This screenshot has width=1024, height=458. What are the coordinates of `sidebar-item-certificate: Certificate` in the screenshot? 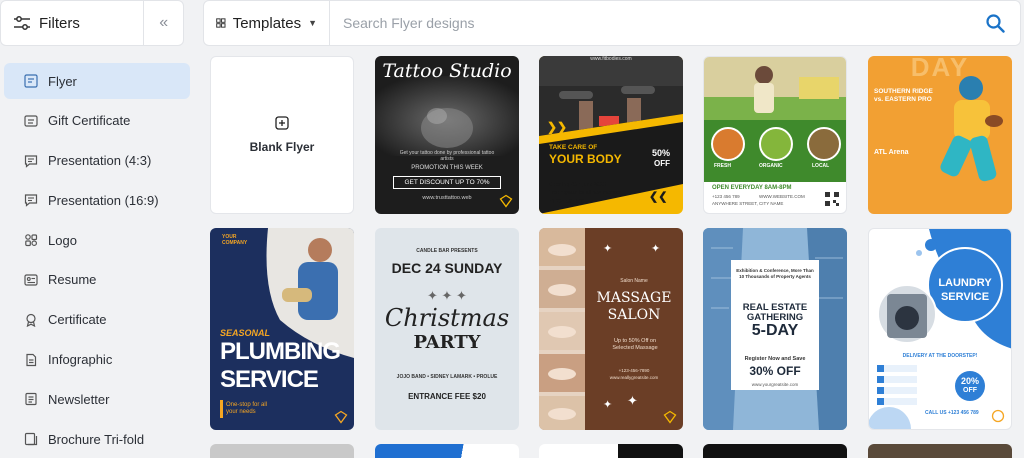 It's located at (97, 320).